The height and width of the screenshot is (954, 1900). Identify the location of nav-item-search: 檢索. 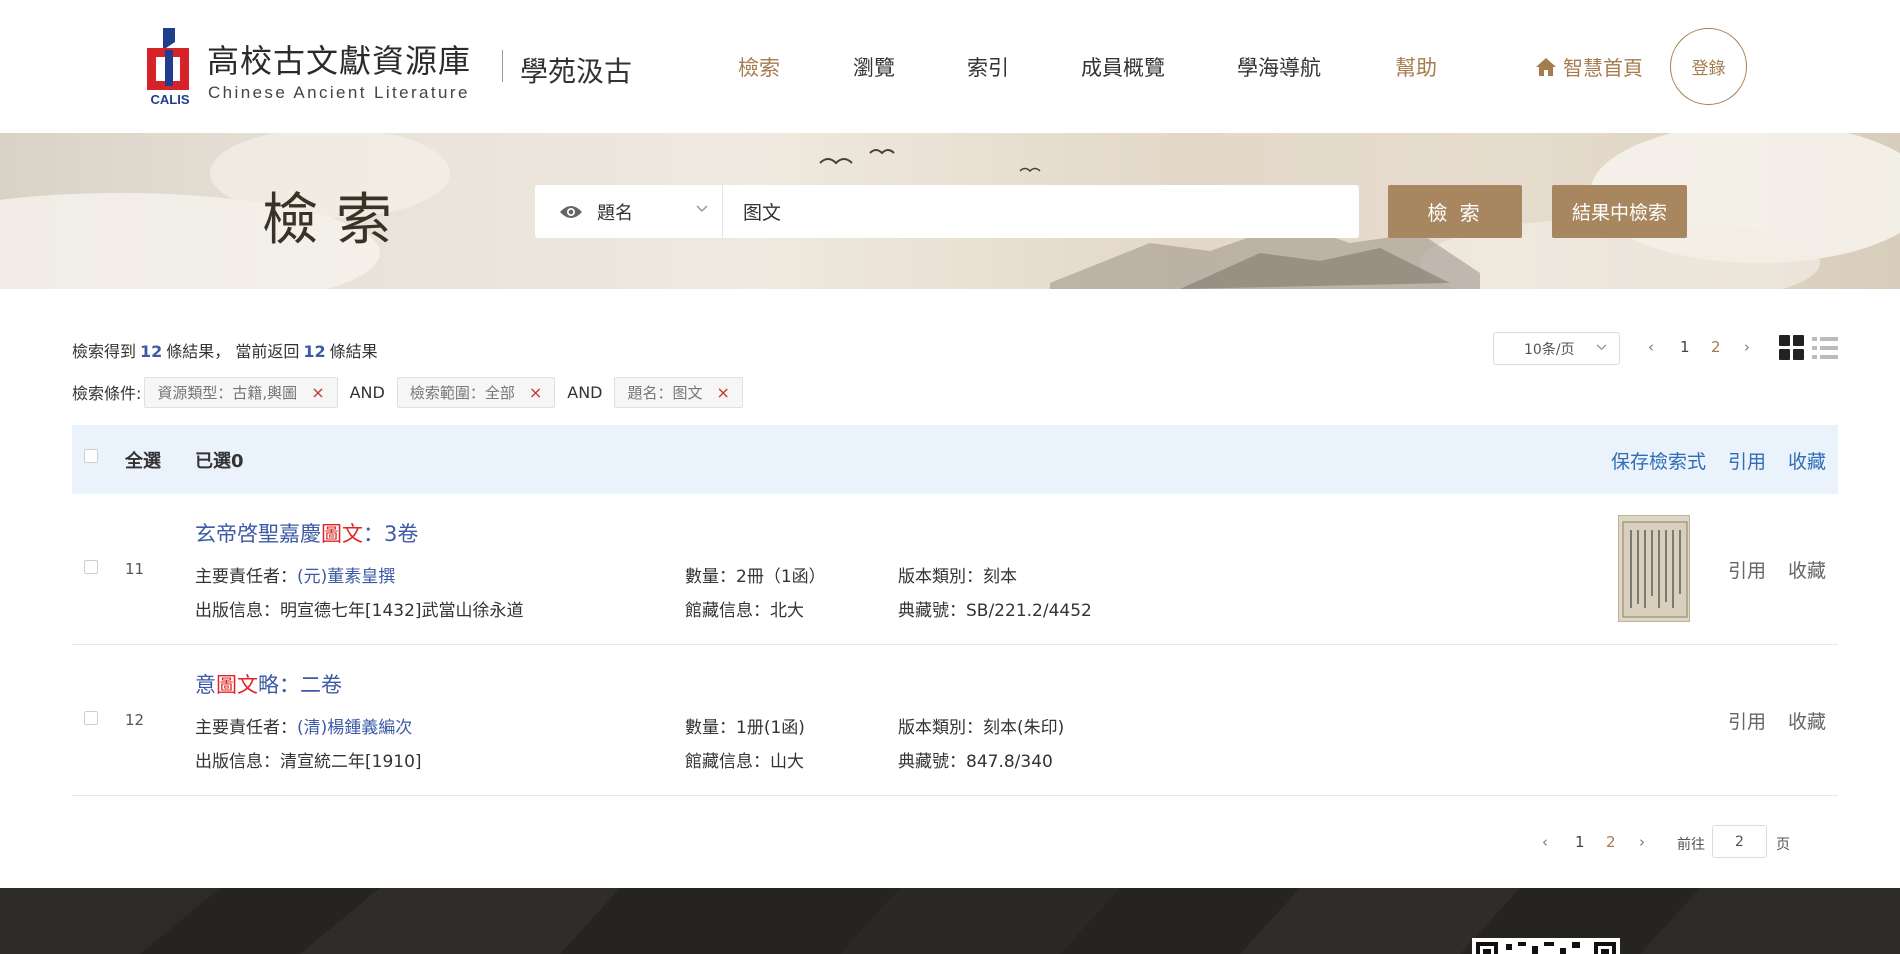
(759, 67).